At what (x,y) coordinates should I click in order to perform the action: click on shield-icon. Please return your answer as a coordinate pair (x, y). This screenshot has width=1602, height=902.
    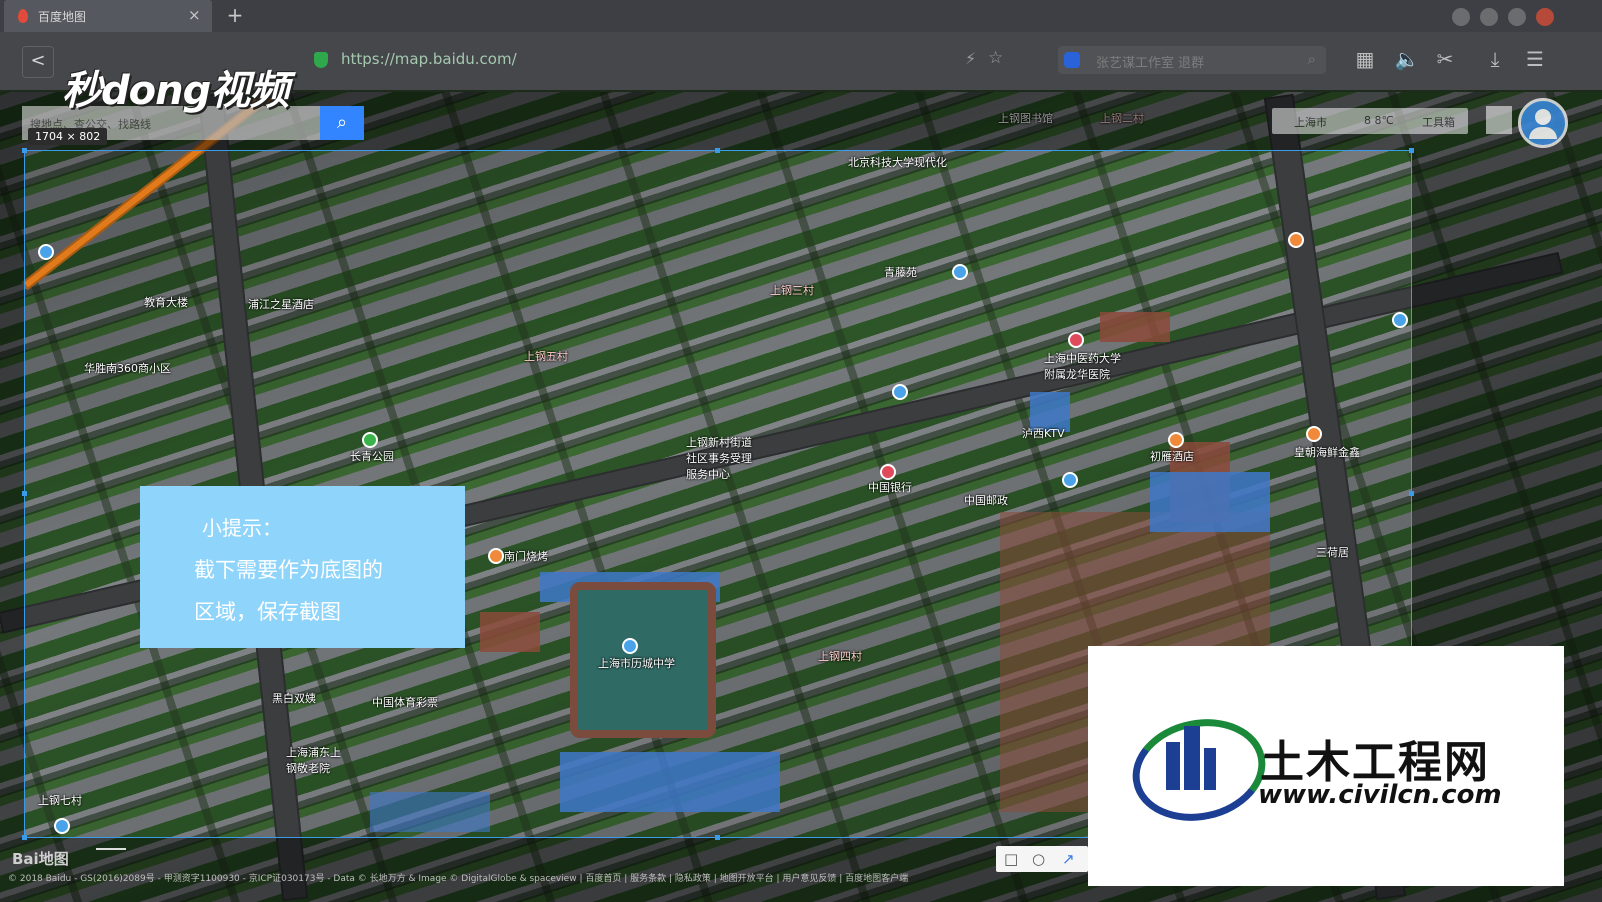
    Looking at the image, I should click on (1461, 17).